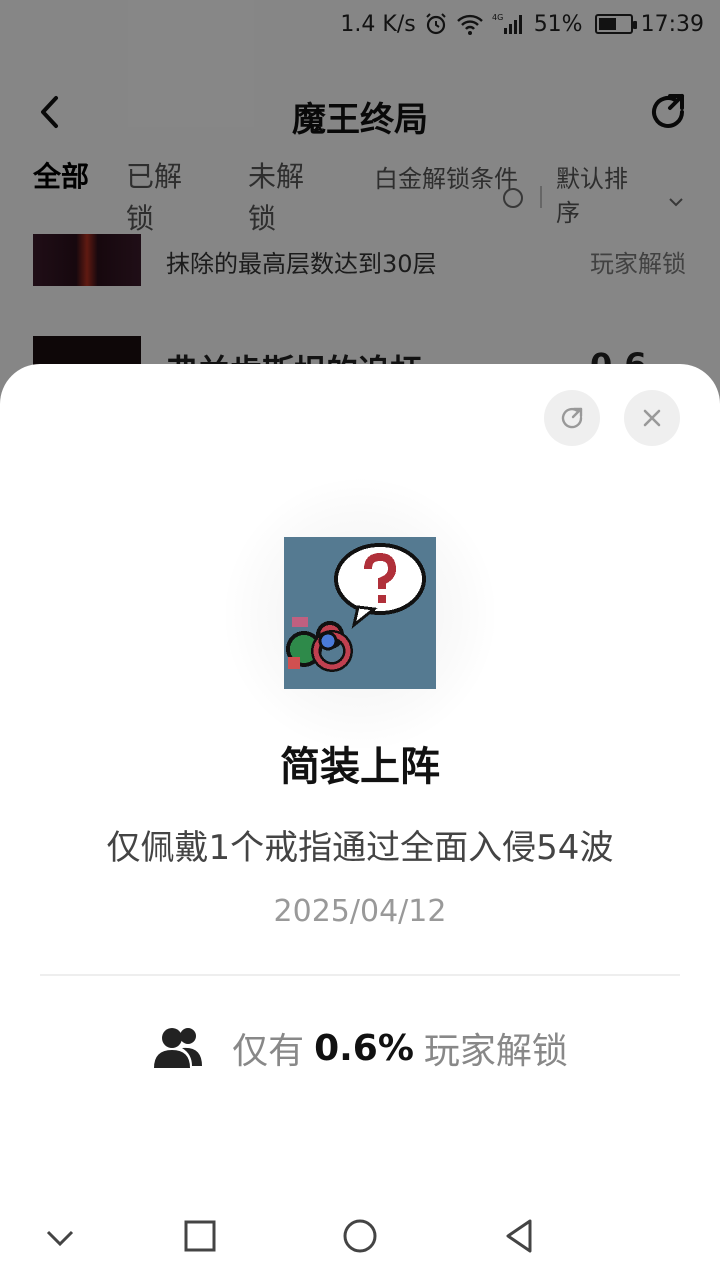 The image size is (720, 1280). What do you see at coordinates (60, 1236) in the screenshot?
I see `chevron-down-icon` at bounding box center [60, 1236].